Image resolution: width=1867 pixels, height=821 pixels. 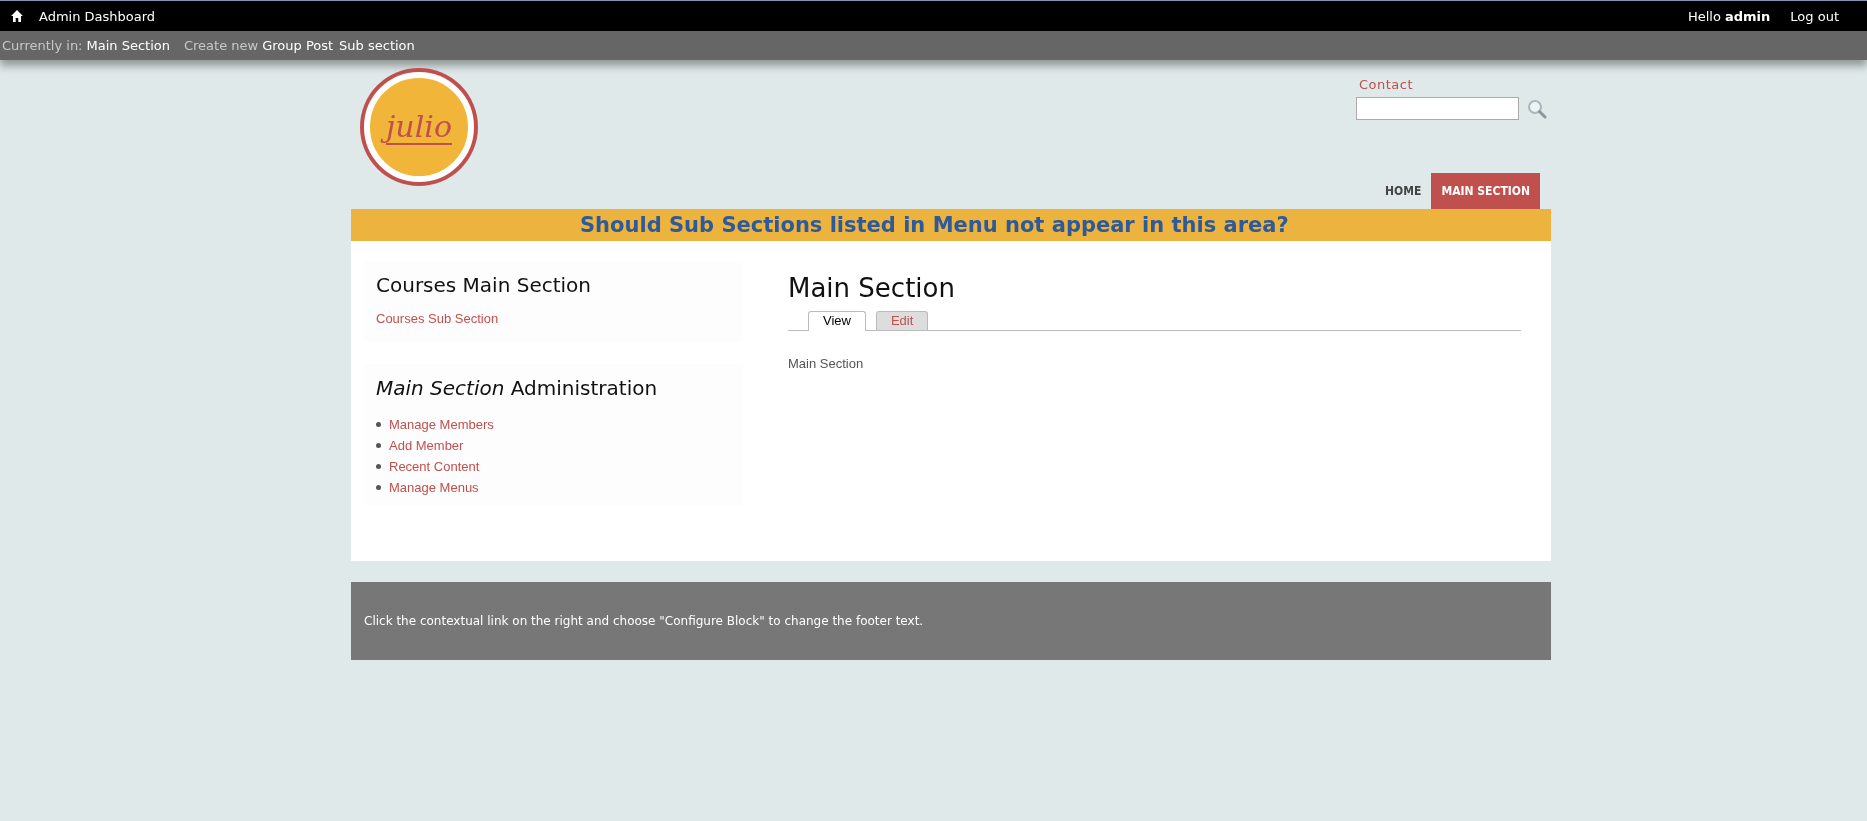 I want to click on nav-tab: MAIN SECTION, so click(x=1485, y=191).